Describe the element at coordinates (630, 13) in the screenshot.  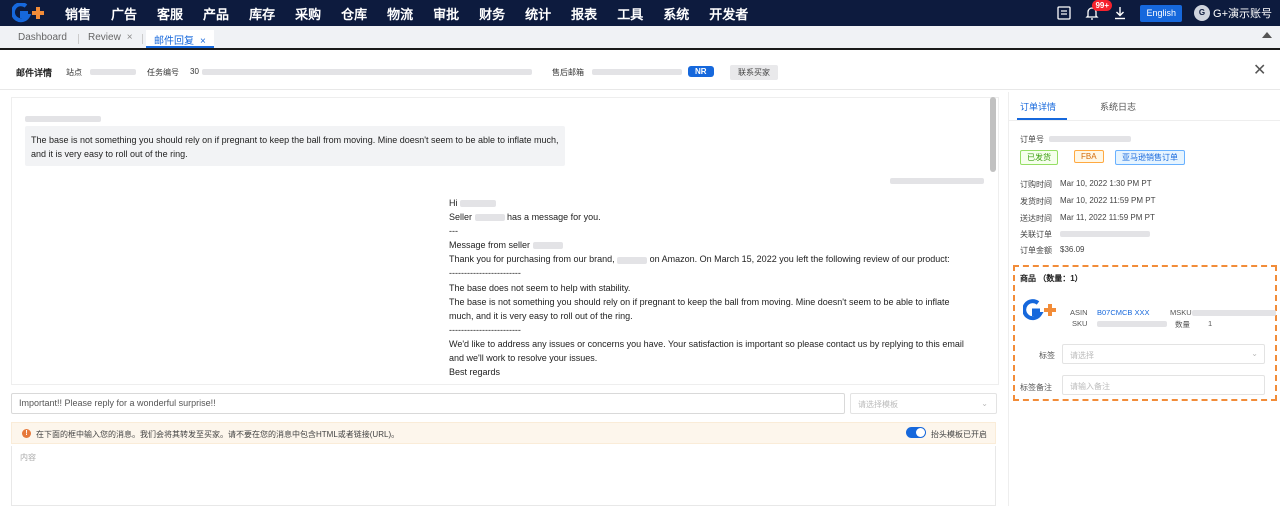
I see `nav-item-tools: 工具` at that location.